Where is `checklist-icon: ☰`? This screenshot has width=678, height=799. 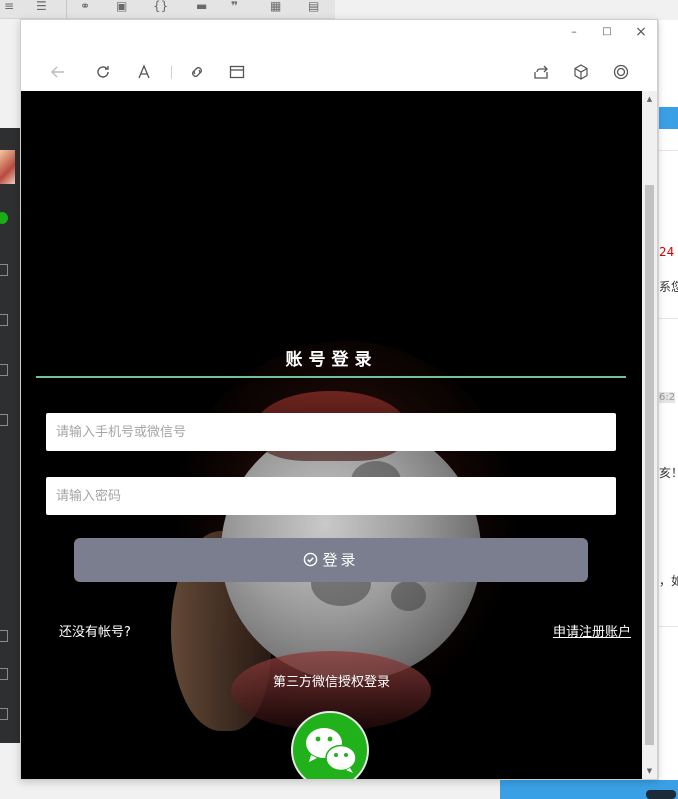 checklist-icon: ☰ is located at coordinates (41, 7).